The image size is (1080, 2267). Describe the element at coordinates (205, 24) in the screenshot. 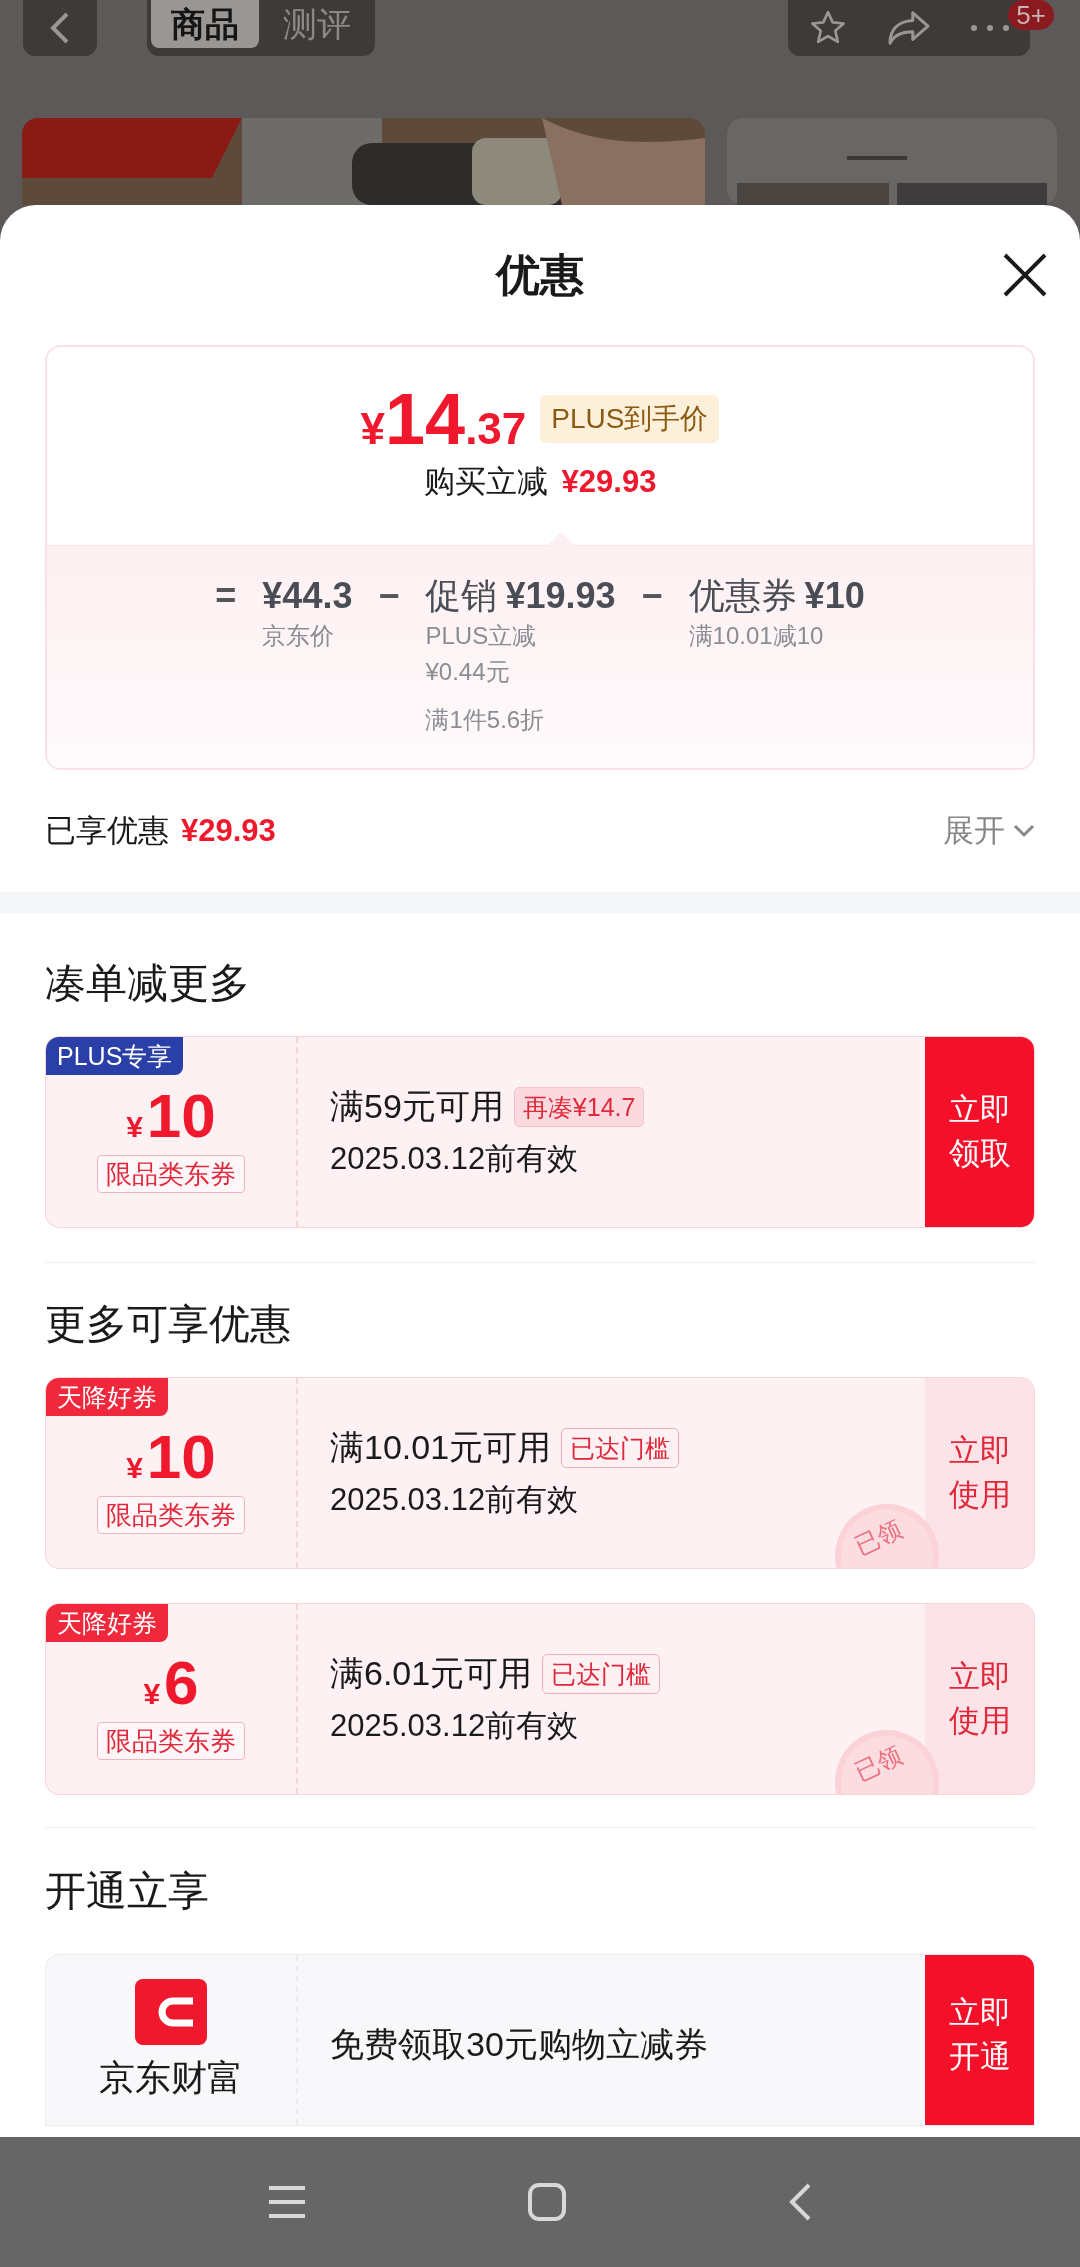

I see `tab: 商品` at that location.